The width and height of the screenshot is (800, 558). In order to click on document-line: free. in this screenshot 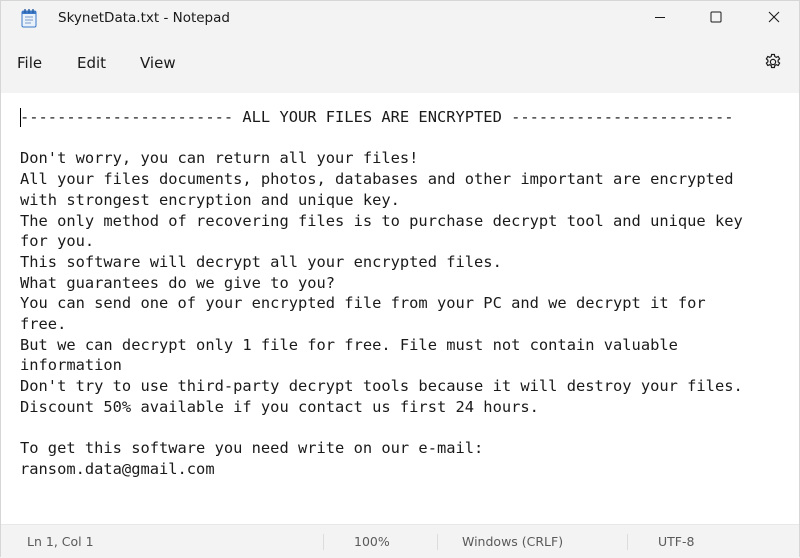, I will do `click(43, 324)`.